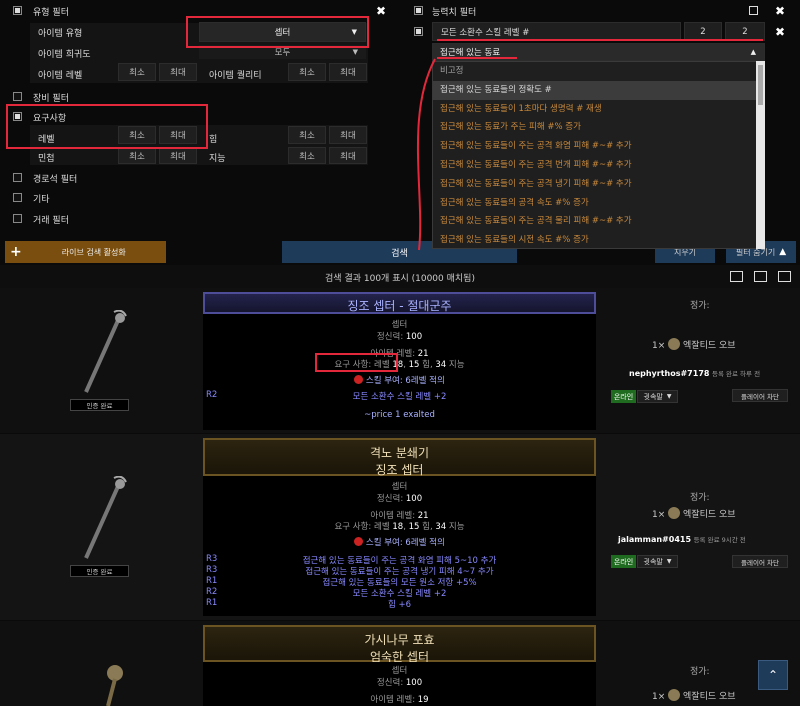  Describe the element at coordinates (760, 155) in the screenshot. I see `dropdown-scrollbar` at that location.